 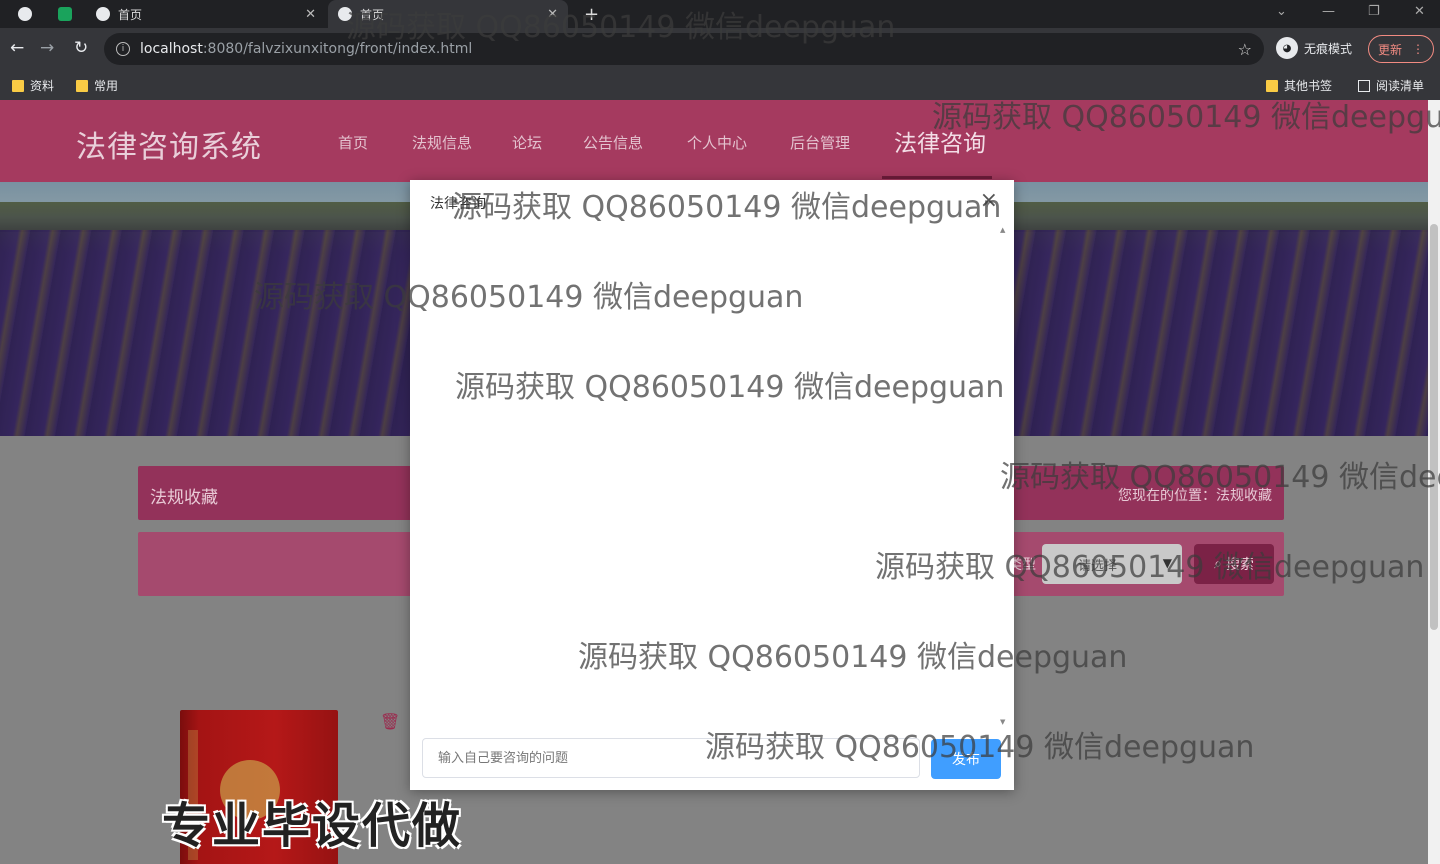 I want to click on nav-personal-center: 个人中心, so click(x=717, y=142).